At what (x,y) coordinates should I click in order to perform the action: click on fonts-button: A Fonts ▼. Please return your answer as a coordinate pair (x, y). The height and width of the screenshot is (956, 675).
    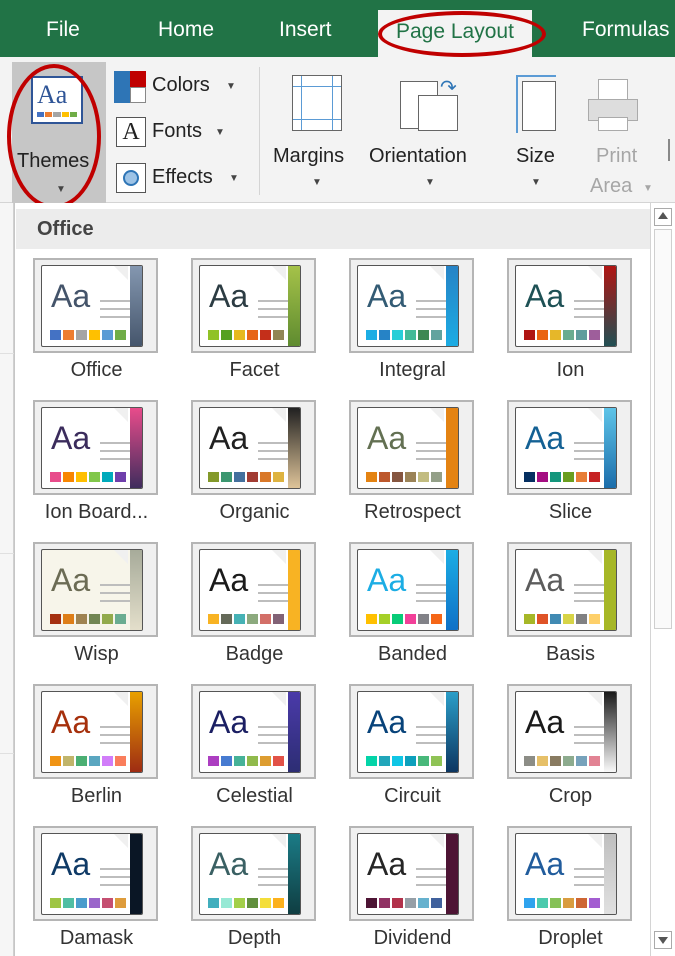
    Looking at the image, I should click on (179, 133).